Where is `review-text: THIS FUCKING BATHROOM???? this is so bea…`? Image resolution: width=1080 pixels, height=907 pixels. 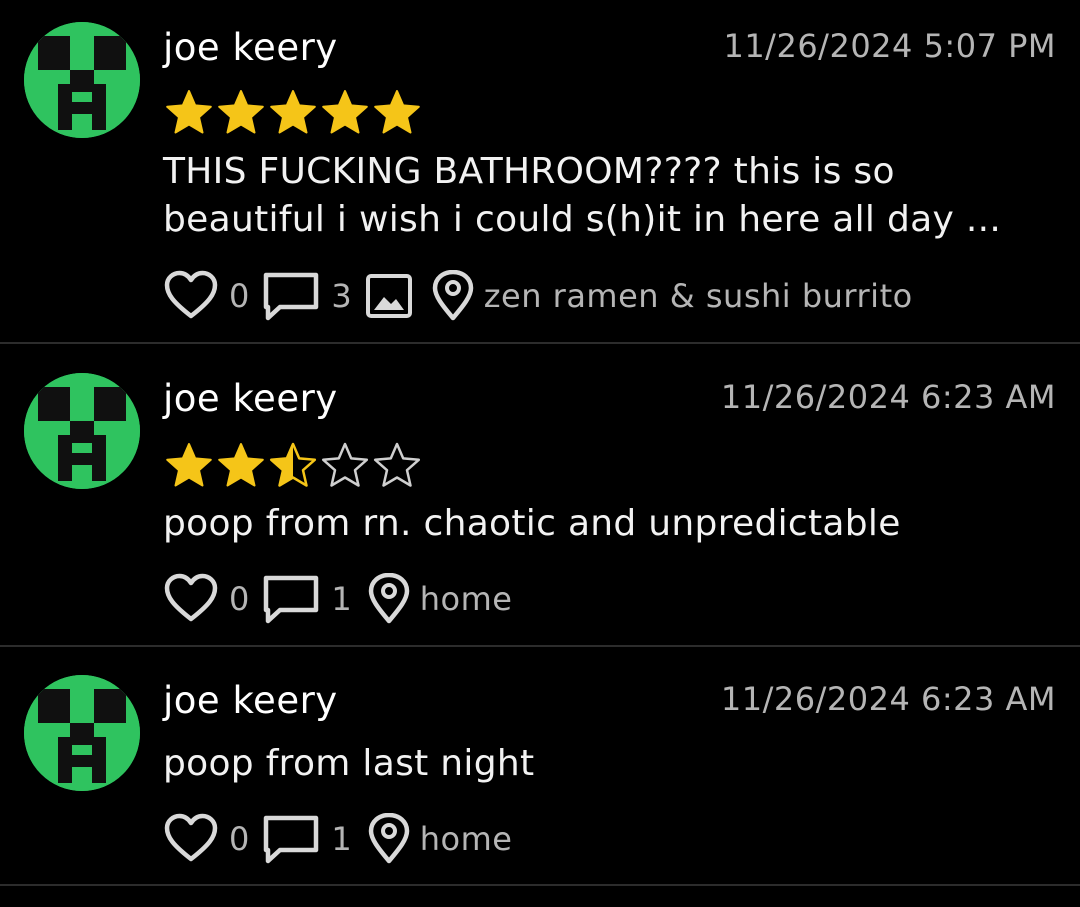 review-text: THIS FUCKING BATHROOM???? this is so bea… is located at coordinates (582, 195).